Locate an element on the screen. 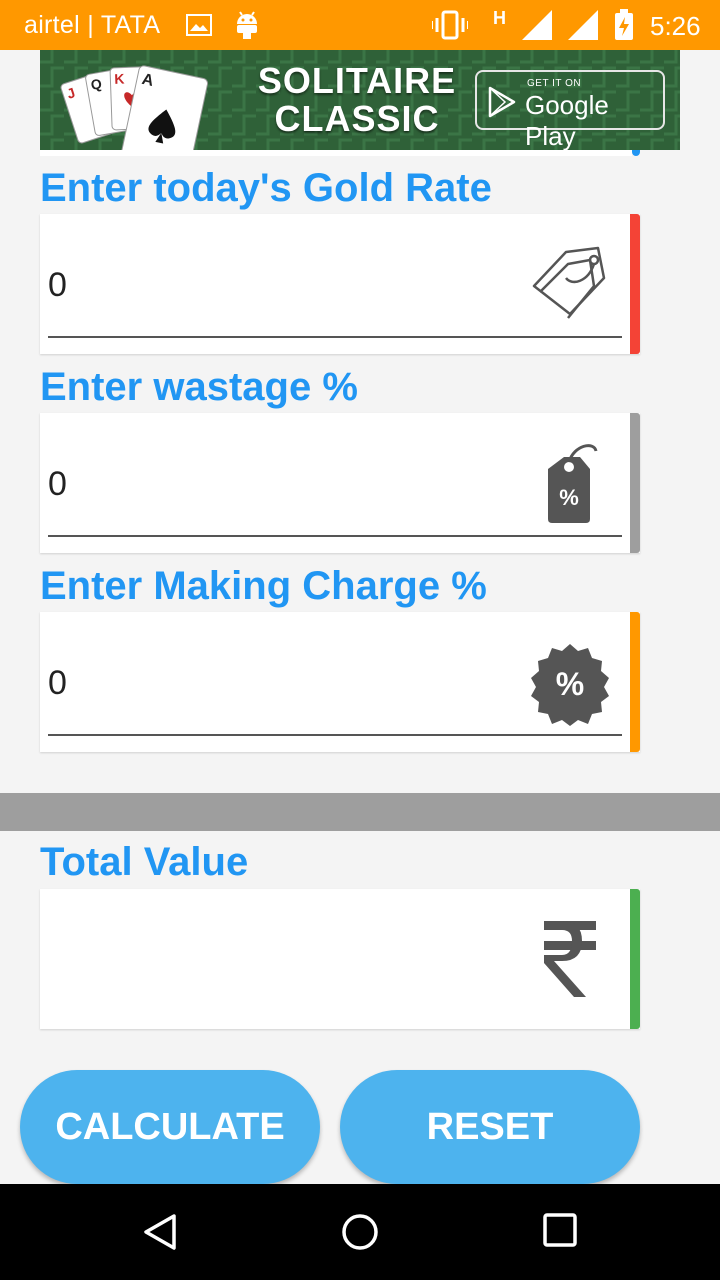 This screenshot has width=720, height=1280. section-divider is located at coordinates (360, 812).